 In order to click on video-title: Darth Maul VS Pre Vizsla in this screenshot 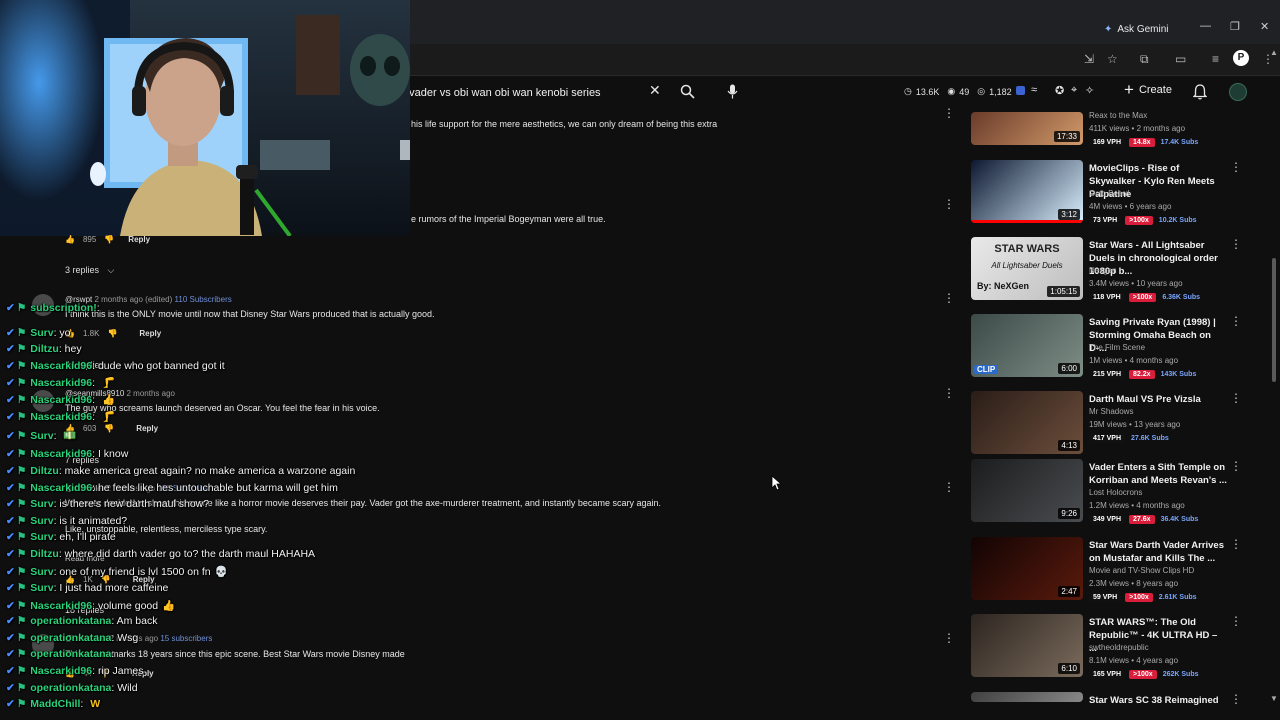, I will do `click(1158, 399)`.